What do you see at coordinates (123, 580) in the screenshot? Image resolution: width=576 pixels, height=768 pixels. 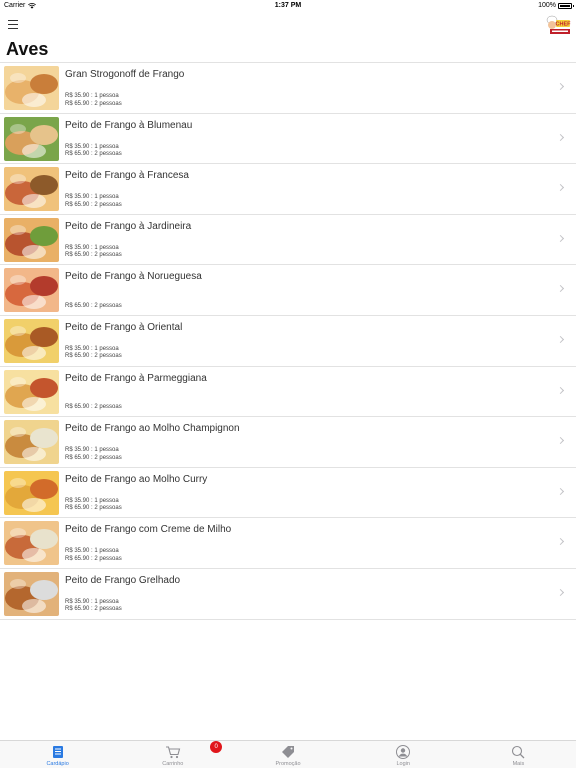 I see `dish-title: Peito de Frango Grelhado` at bounding box center [123, 580].